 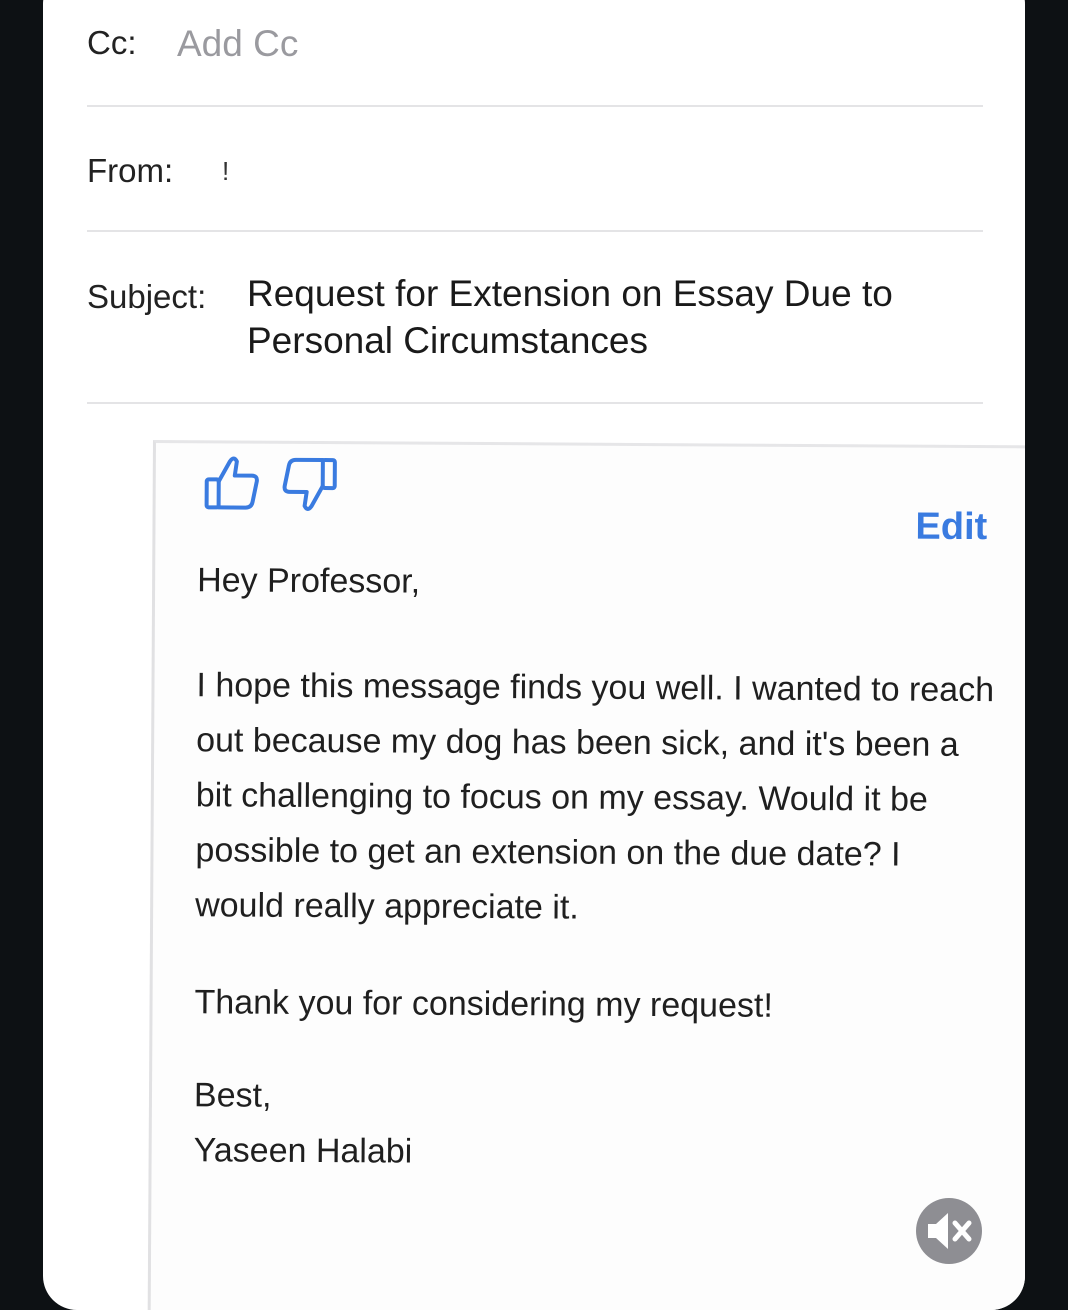 I want to click on from-row: From: !, so click(x=535, y=175).